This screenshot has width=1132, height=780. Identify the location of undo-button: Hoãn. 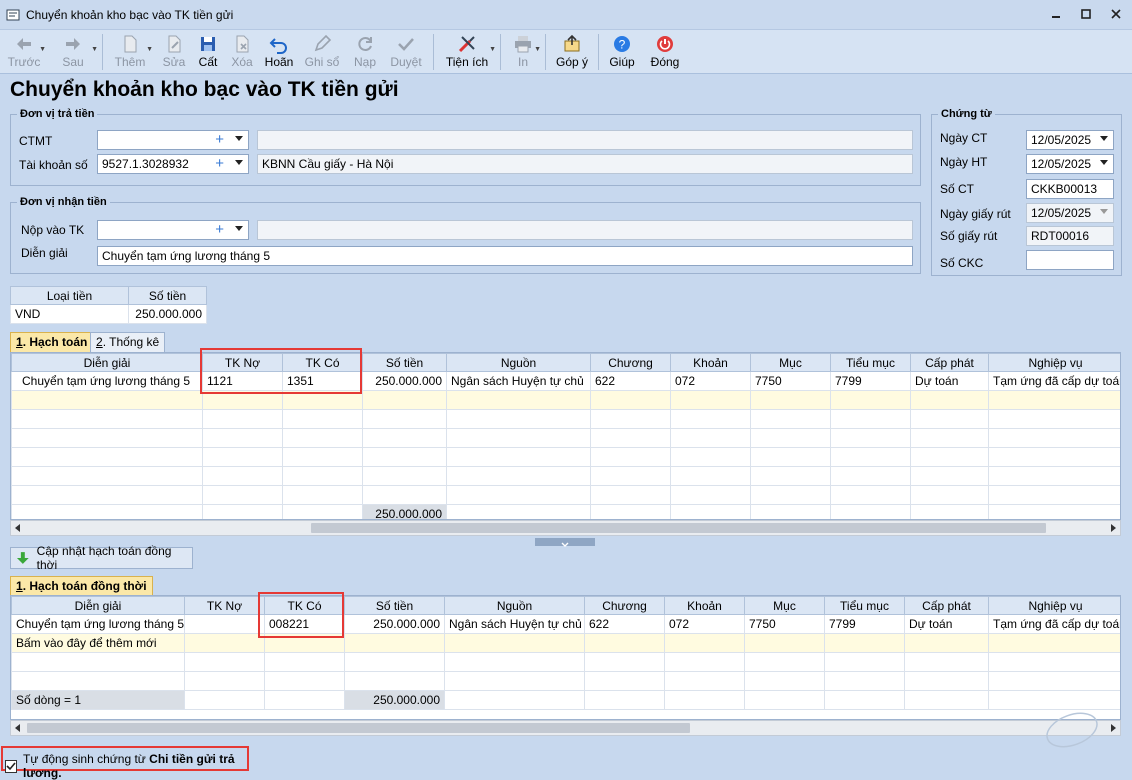
(279, 52).